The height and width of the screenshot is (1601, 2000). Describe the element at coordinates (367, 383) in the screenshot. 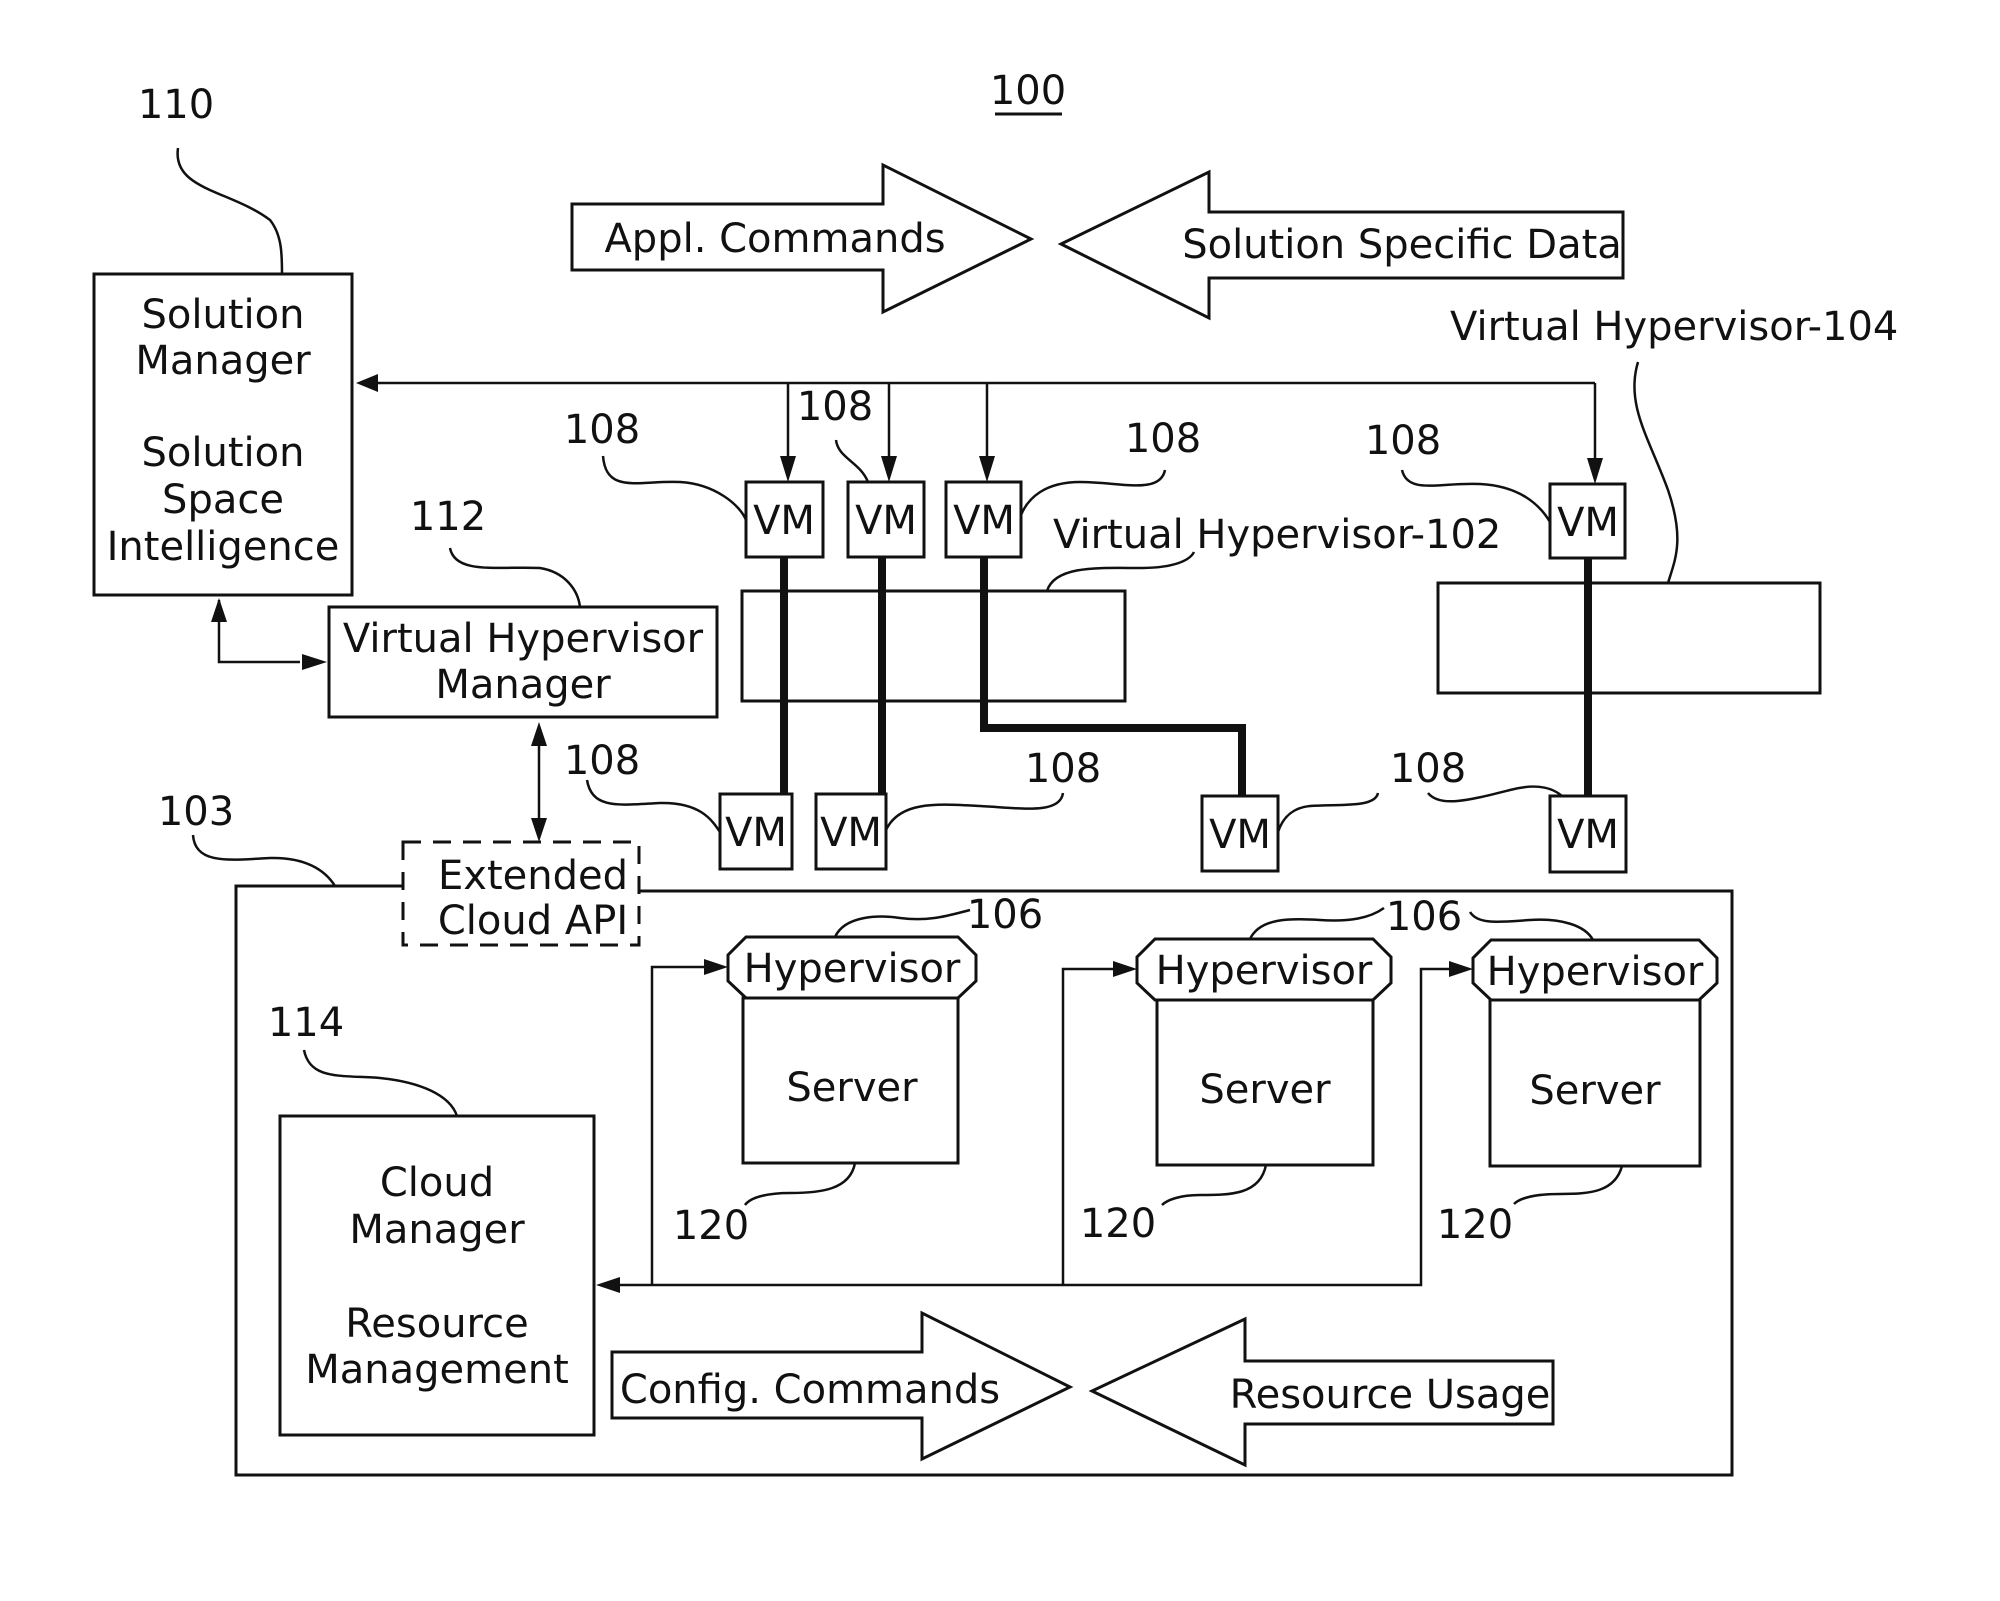

I see `arrow-to-solution-manager` at that location.